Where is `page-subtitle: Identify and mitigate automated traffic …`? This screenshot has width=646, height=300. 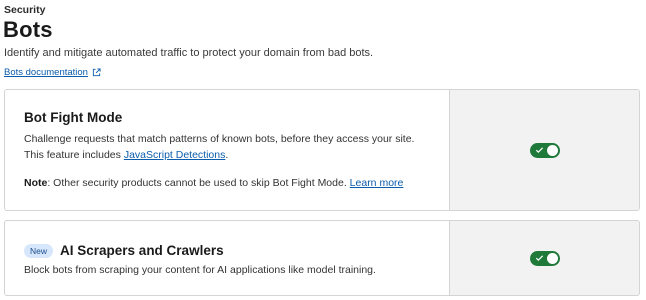 page-subtitle: Identify and mitigate automated traffic … is located at coordinates (189, 53).